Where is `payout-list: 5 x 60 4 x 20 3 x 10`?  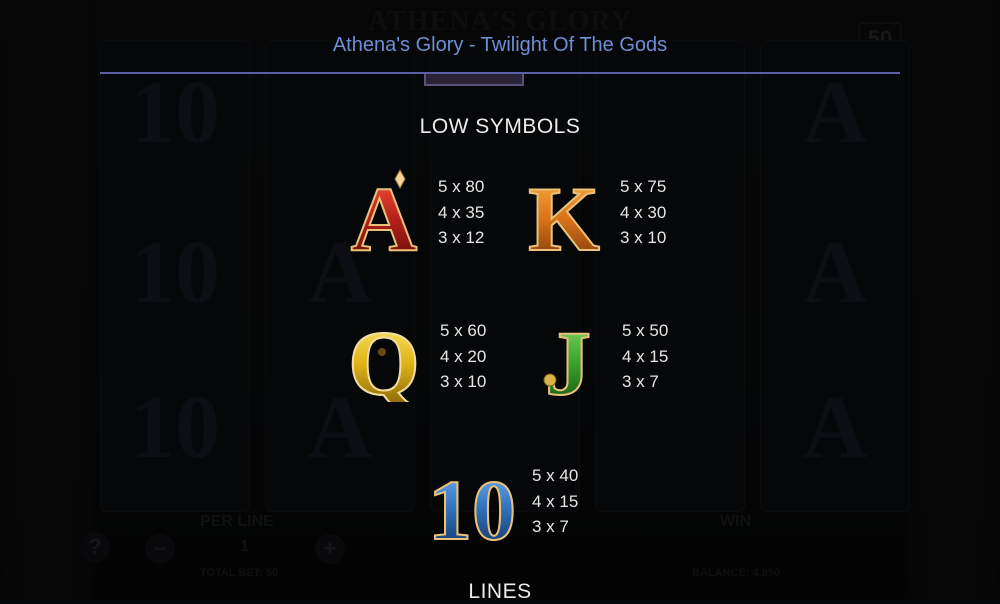 payout-list: 5 x 60 4 x 20 3 x 10 is located at coordinates (463, 356).